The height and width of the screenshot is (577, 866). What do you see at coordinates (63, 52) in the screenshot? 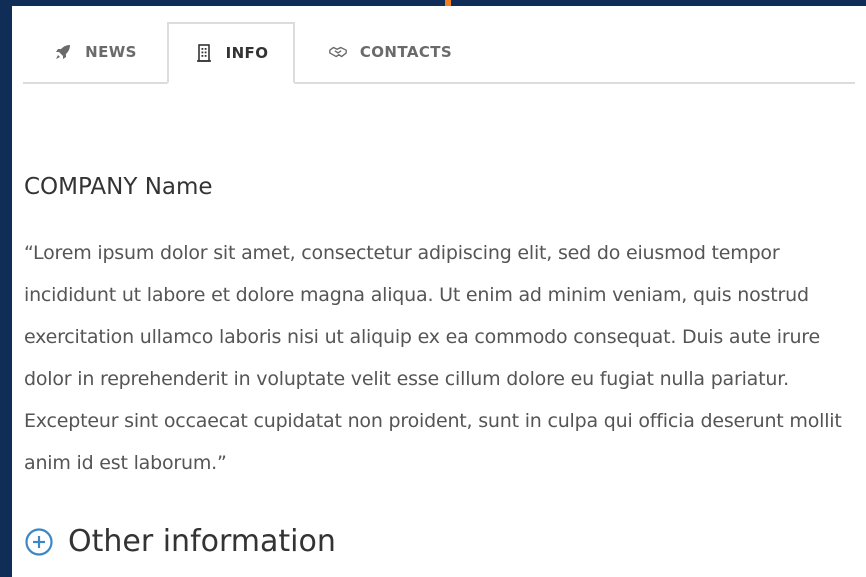
I see `rocket-icon` at bounding box center [63, 52].